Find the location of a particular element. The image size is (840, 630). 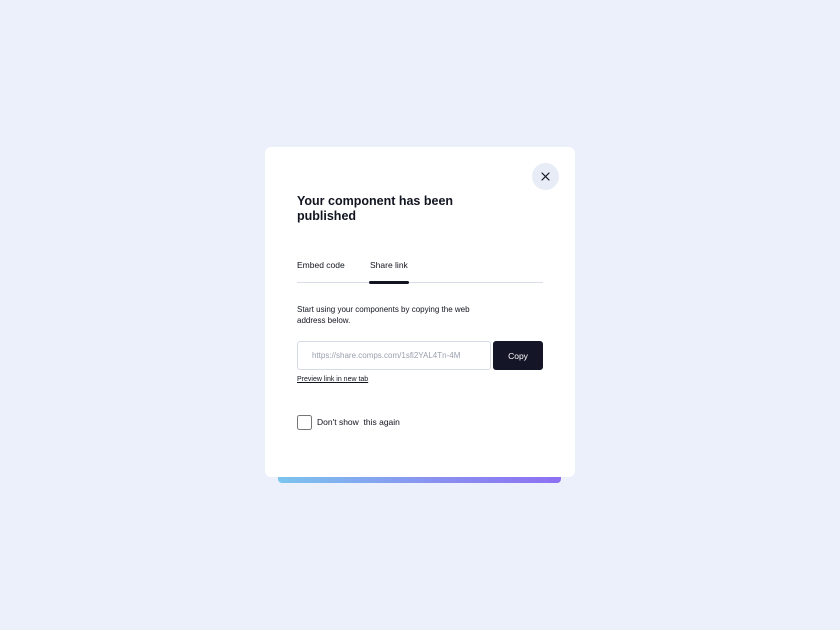

tab-embed-code: Embed code is located at coordinates (321, 265).